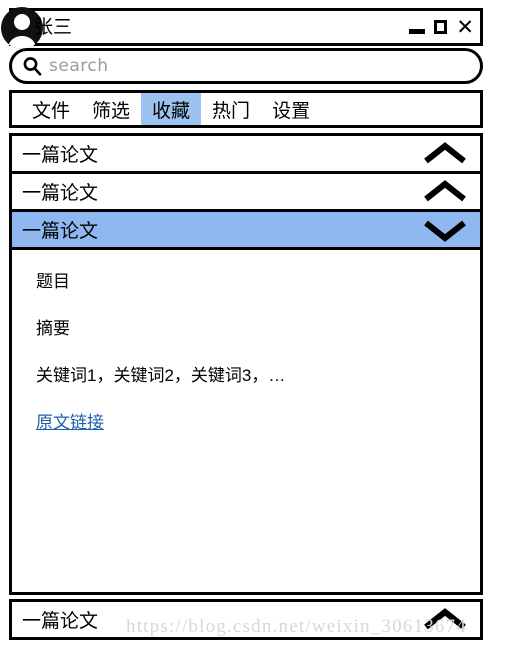 This screenshot has height=655, width=509. I want to click on maximize-button, so click(441, 27).